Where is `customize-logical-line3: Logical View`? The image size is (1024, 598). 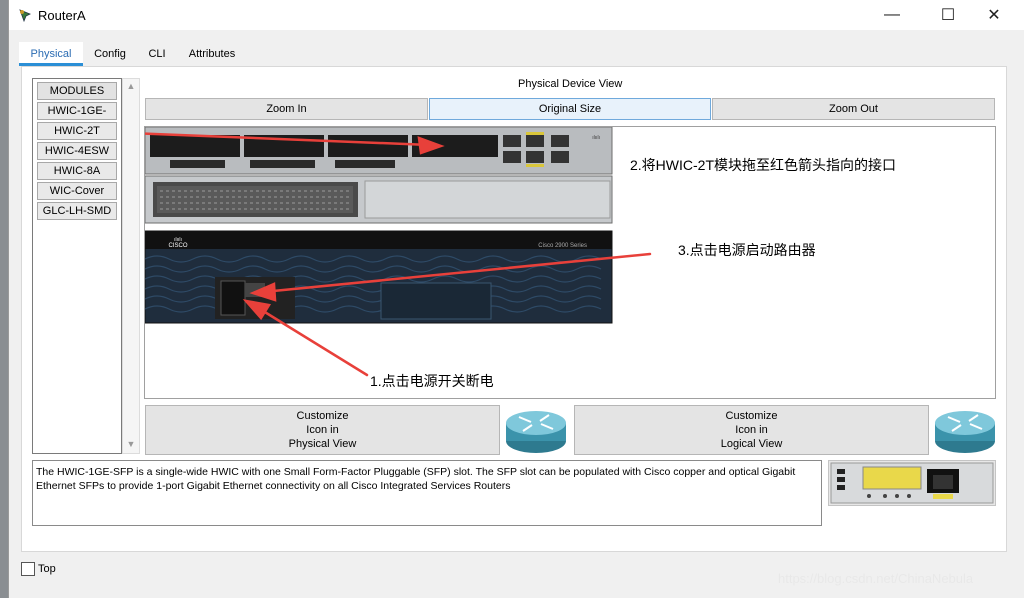
customize-logical-line3: Logical View is located at coordinates (751, 444).